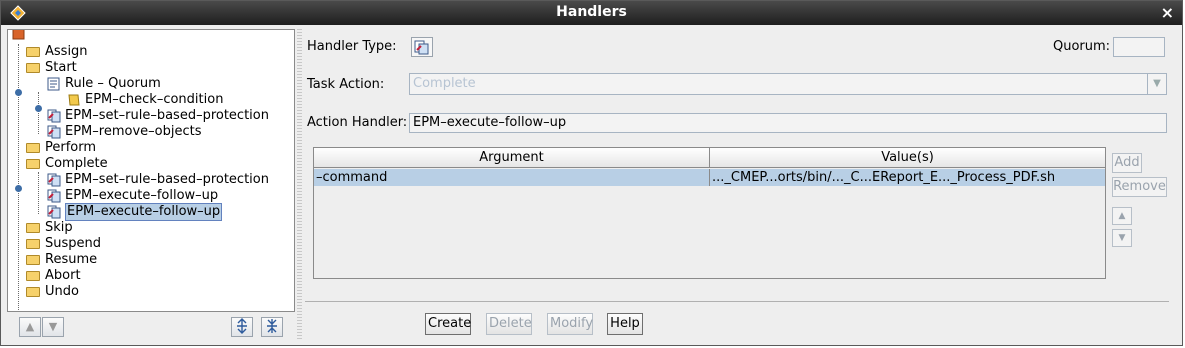 This screenshot has width=1185, height=348. What do you see at coordinates (299, 185) in the screenshot?
I see `panel-splitter` at bounding box center [299, 185].